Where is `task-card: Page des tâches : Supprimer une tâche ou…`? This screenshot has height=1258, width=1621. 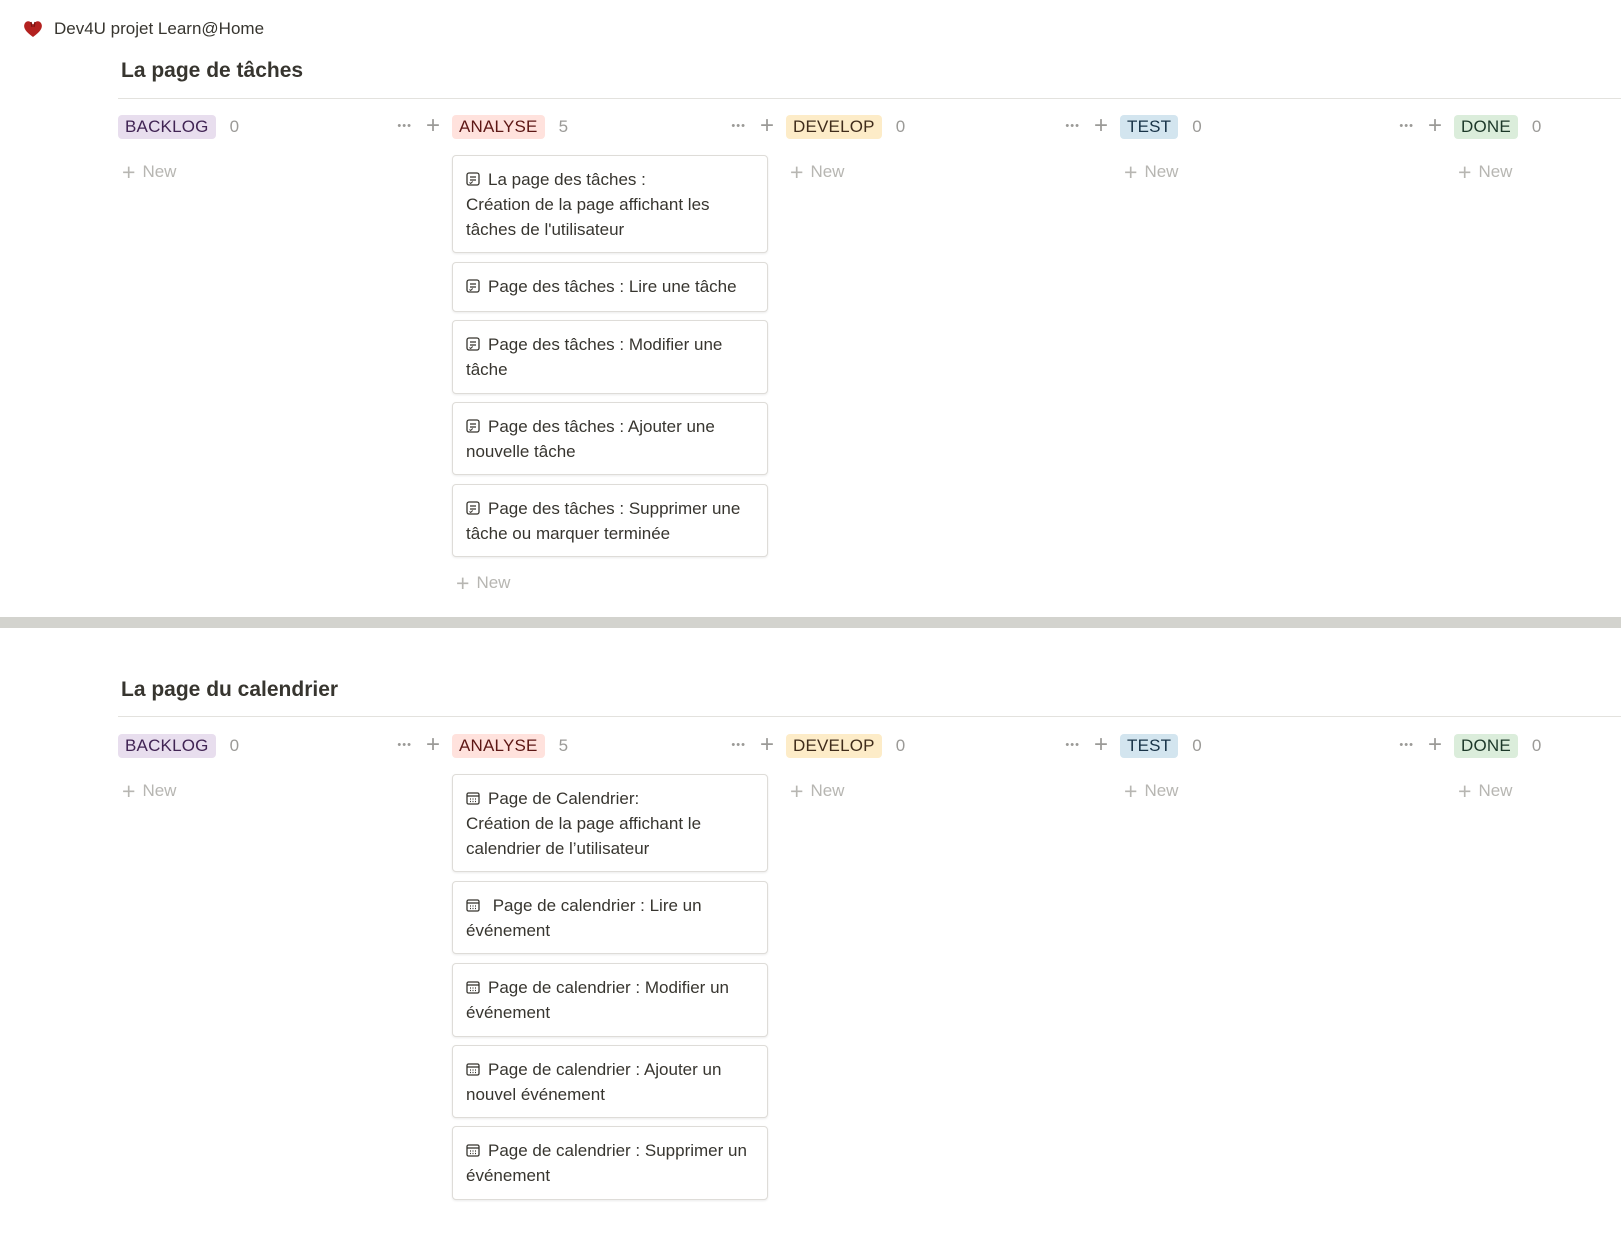
task-card: Page des tâches : Supprimer une tâche ou… is located at coordinates (610, 520).